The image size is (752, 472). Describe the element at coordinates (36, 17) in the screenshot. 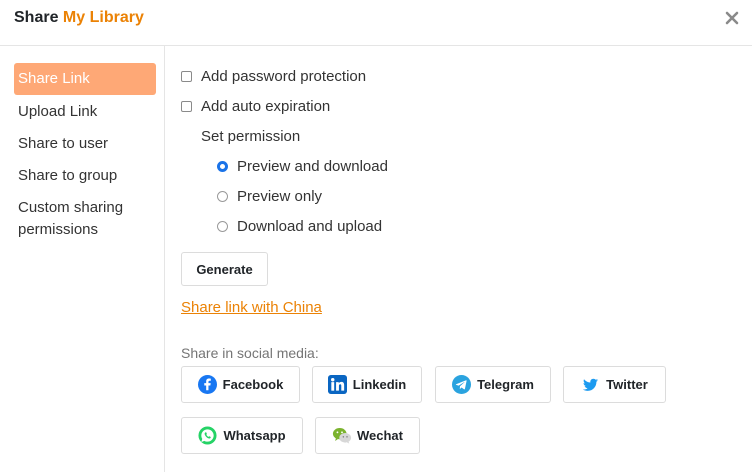

I see `title-prefix: Share` at that location.